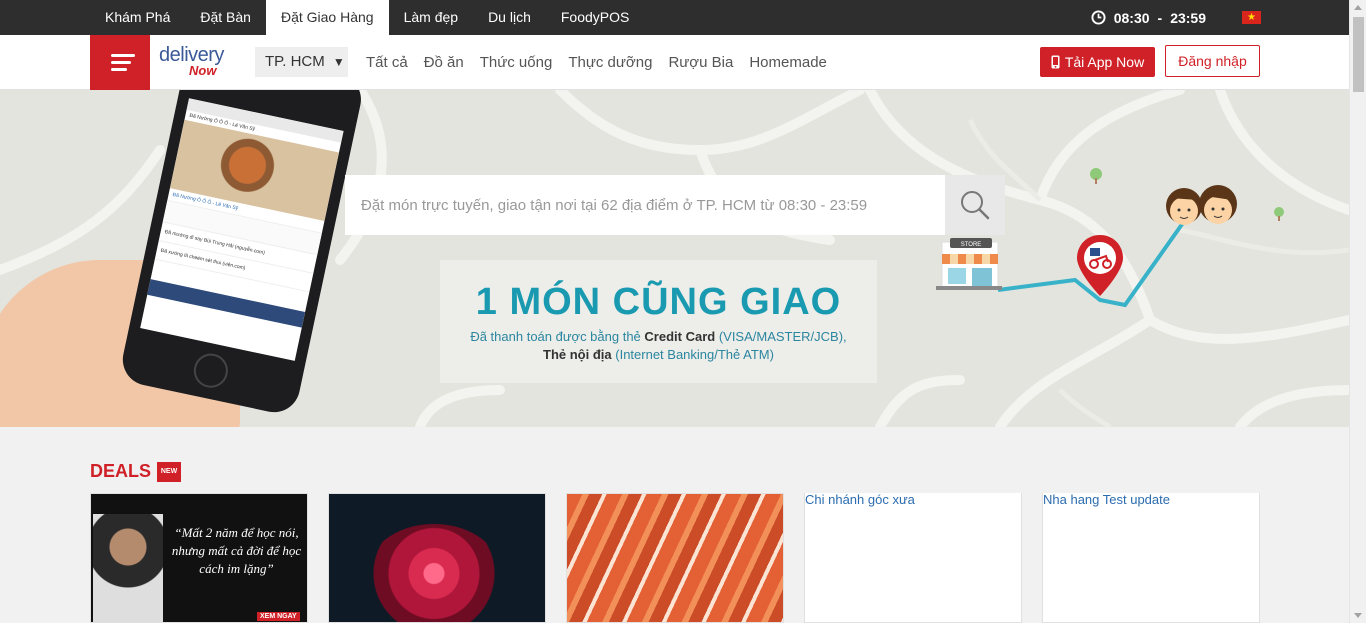 This screenshot has width=1366, height=623. Describe the element at coordinates (680, 336) in the screenshot. I see `promo-credit-card: Credit Card` at that location.